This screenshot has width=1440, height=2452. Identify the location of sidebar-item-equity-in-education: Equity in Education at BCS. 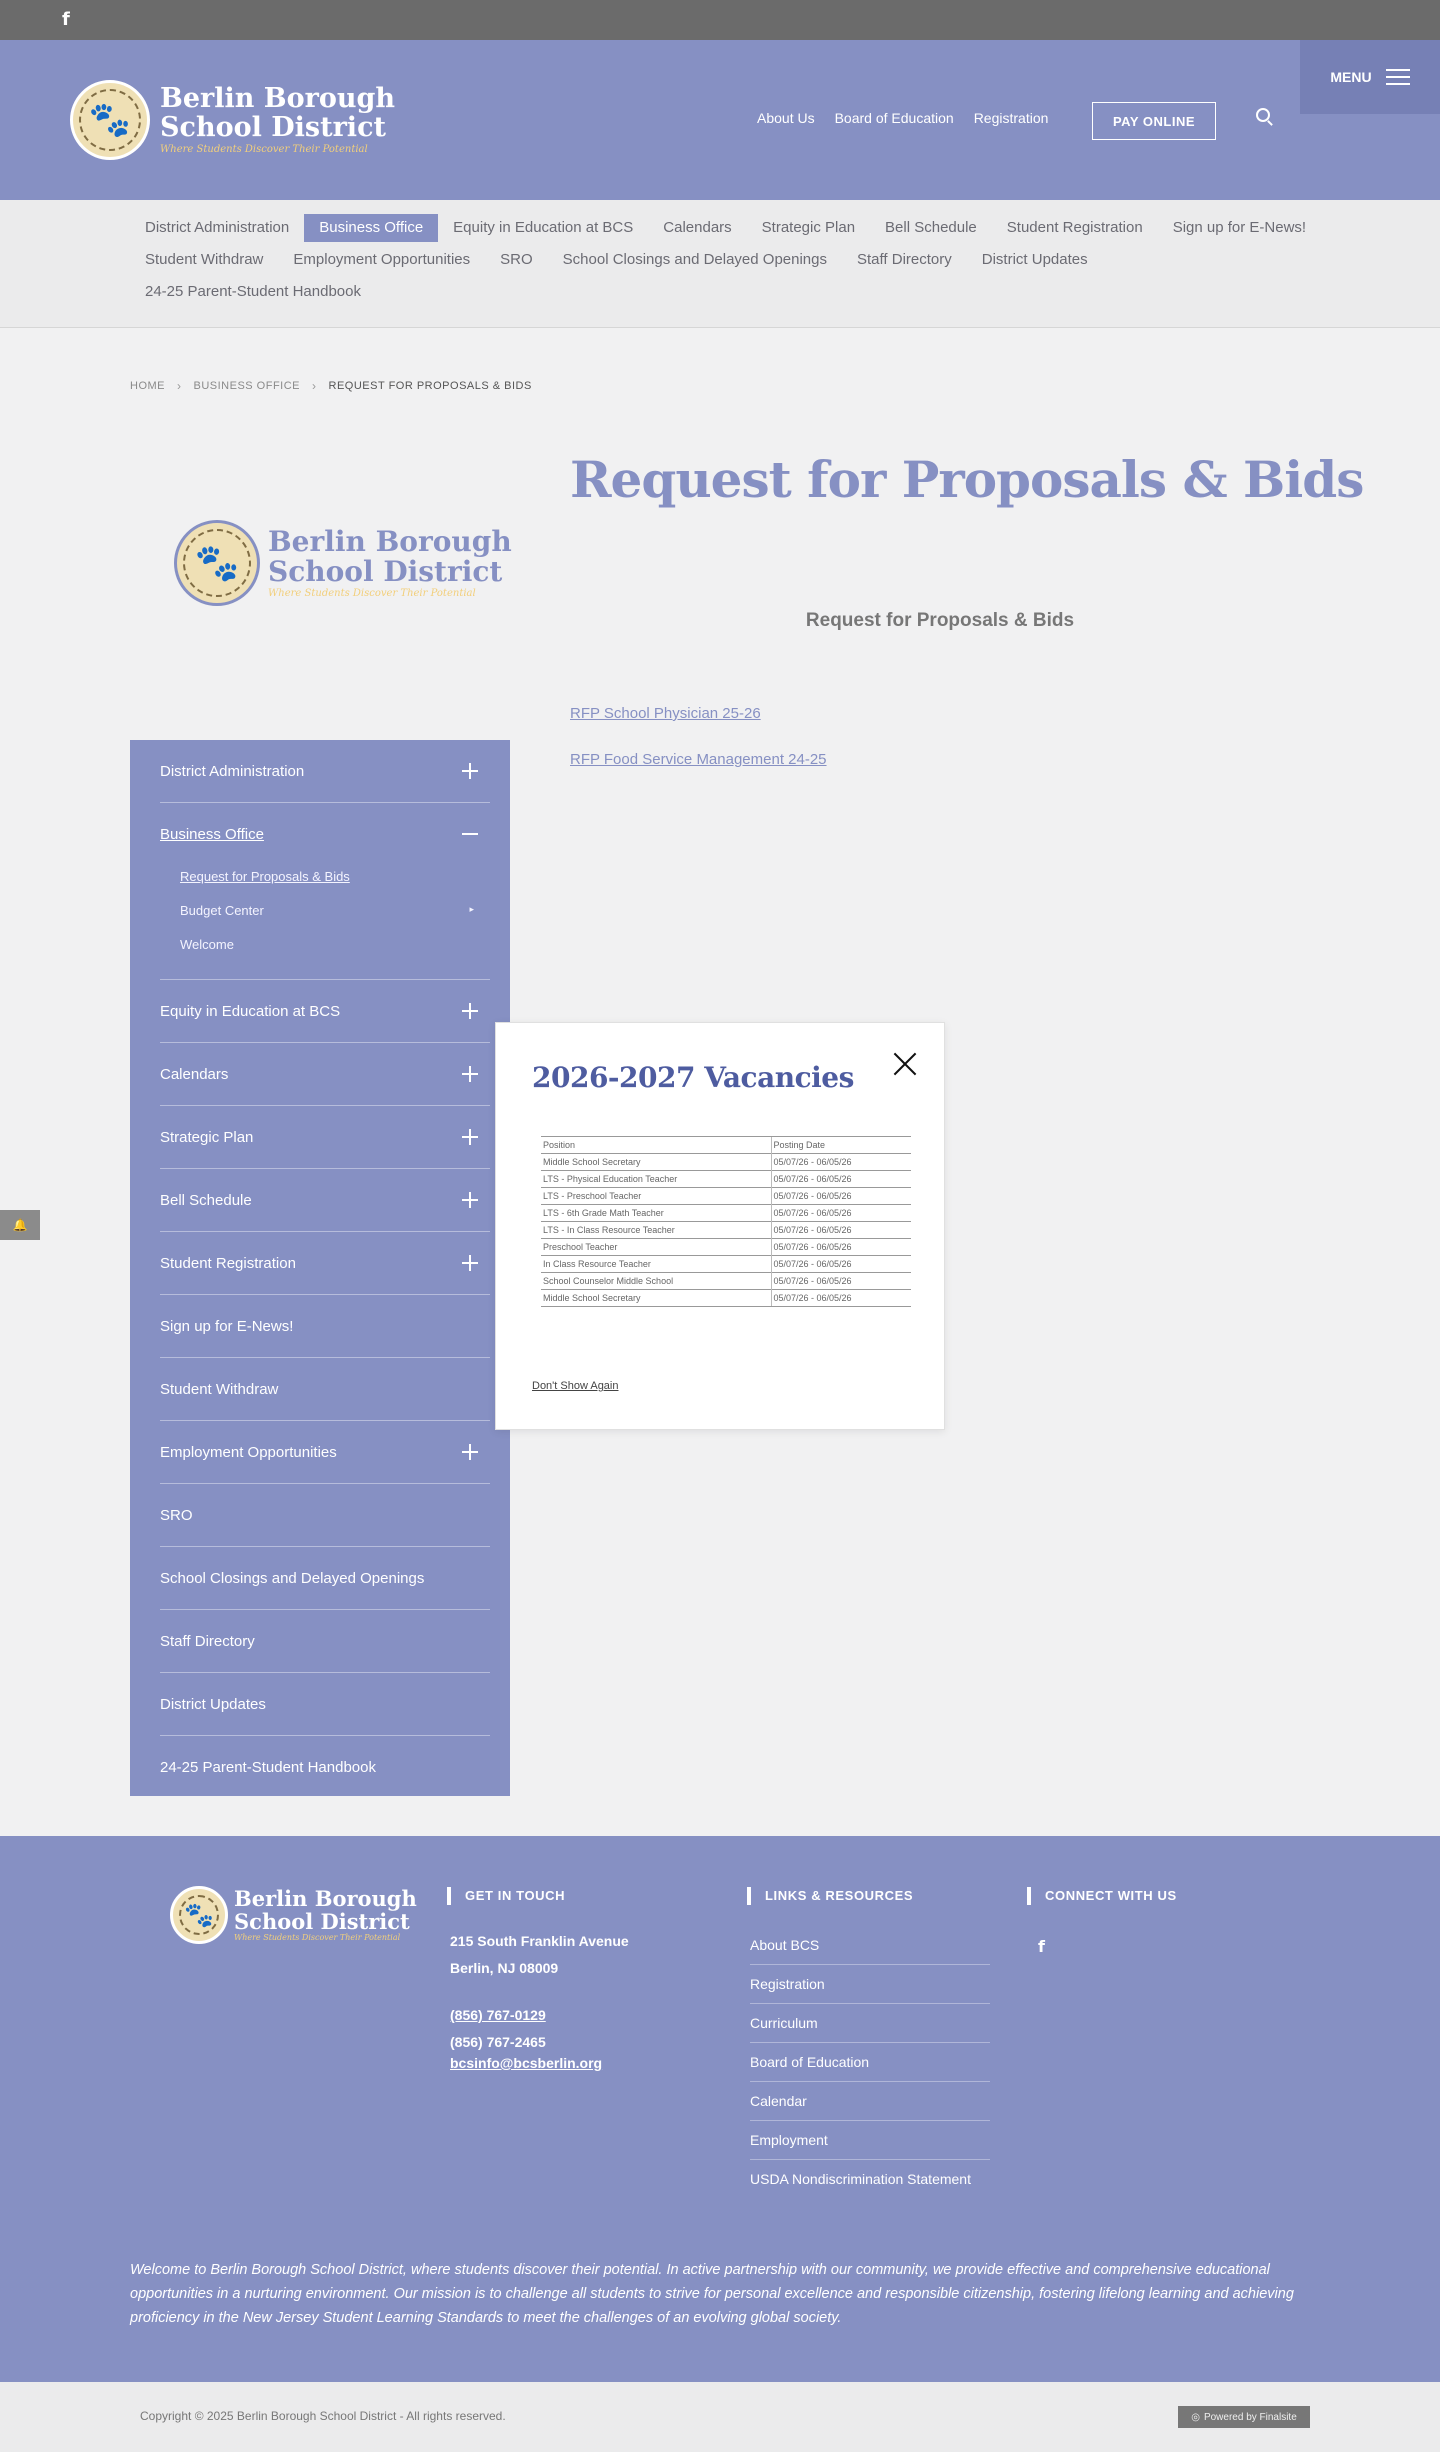
(325, 1011).